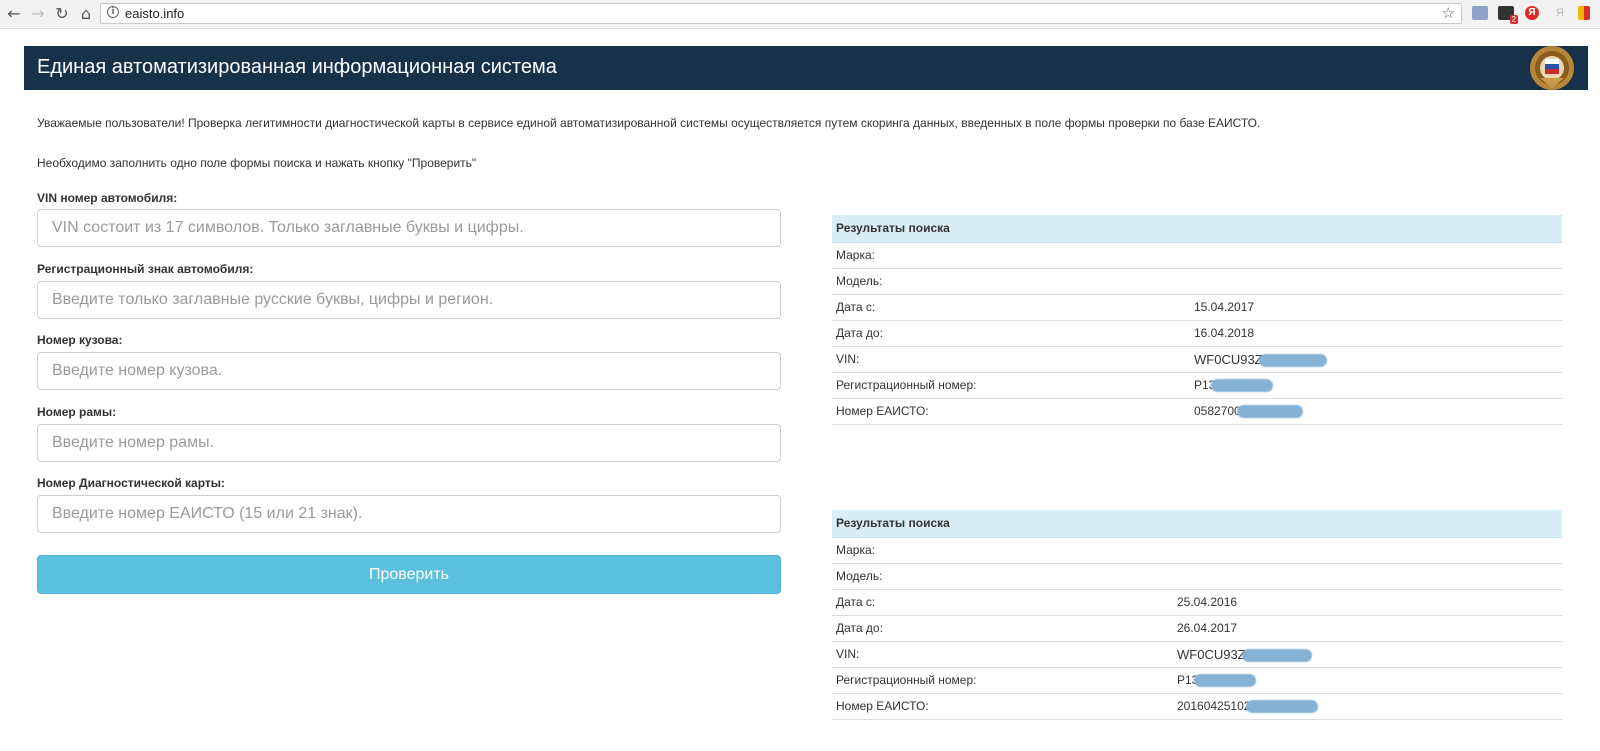 Image resolution: width=1600 pixels, height=751 pixels. What do you see at coordinates (1224, 333) in the screenshot?
I see `result-value: 16.04.2018` at bounding box center [1224, 333].